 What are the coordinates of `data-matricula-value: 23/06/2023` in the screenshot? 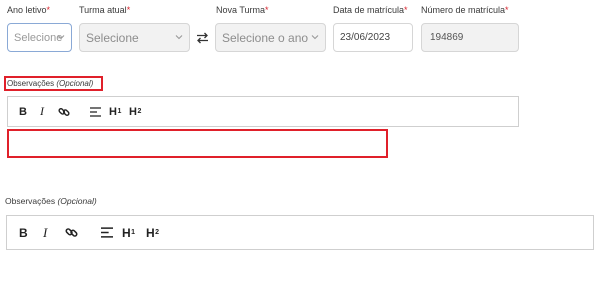 It's located at (365, 37).